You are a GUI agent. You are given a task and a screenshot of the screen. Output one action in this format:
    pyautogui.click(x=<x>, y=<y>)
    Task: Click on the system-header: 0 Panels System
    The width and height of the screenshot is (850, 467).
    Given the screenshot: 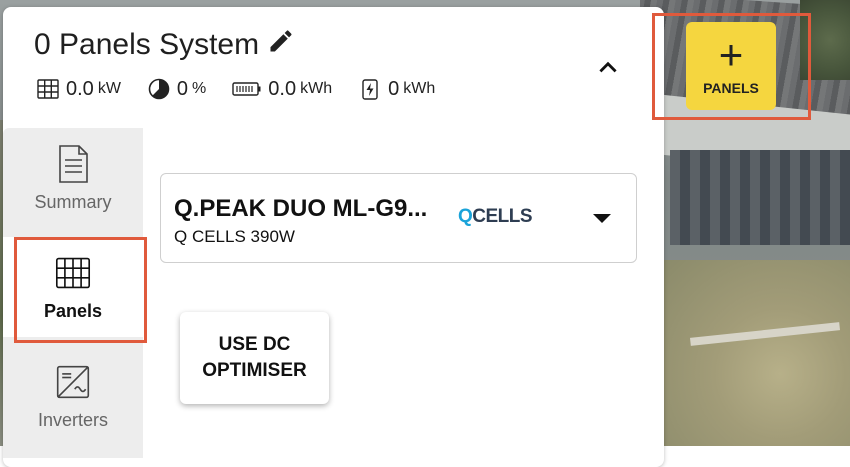 What is the action you would take?
    pyautogui.click(x=164, y=45)
    